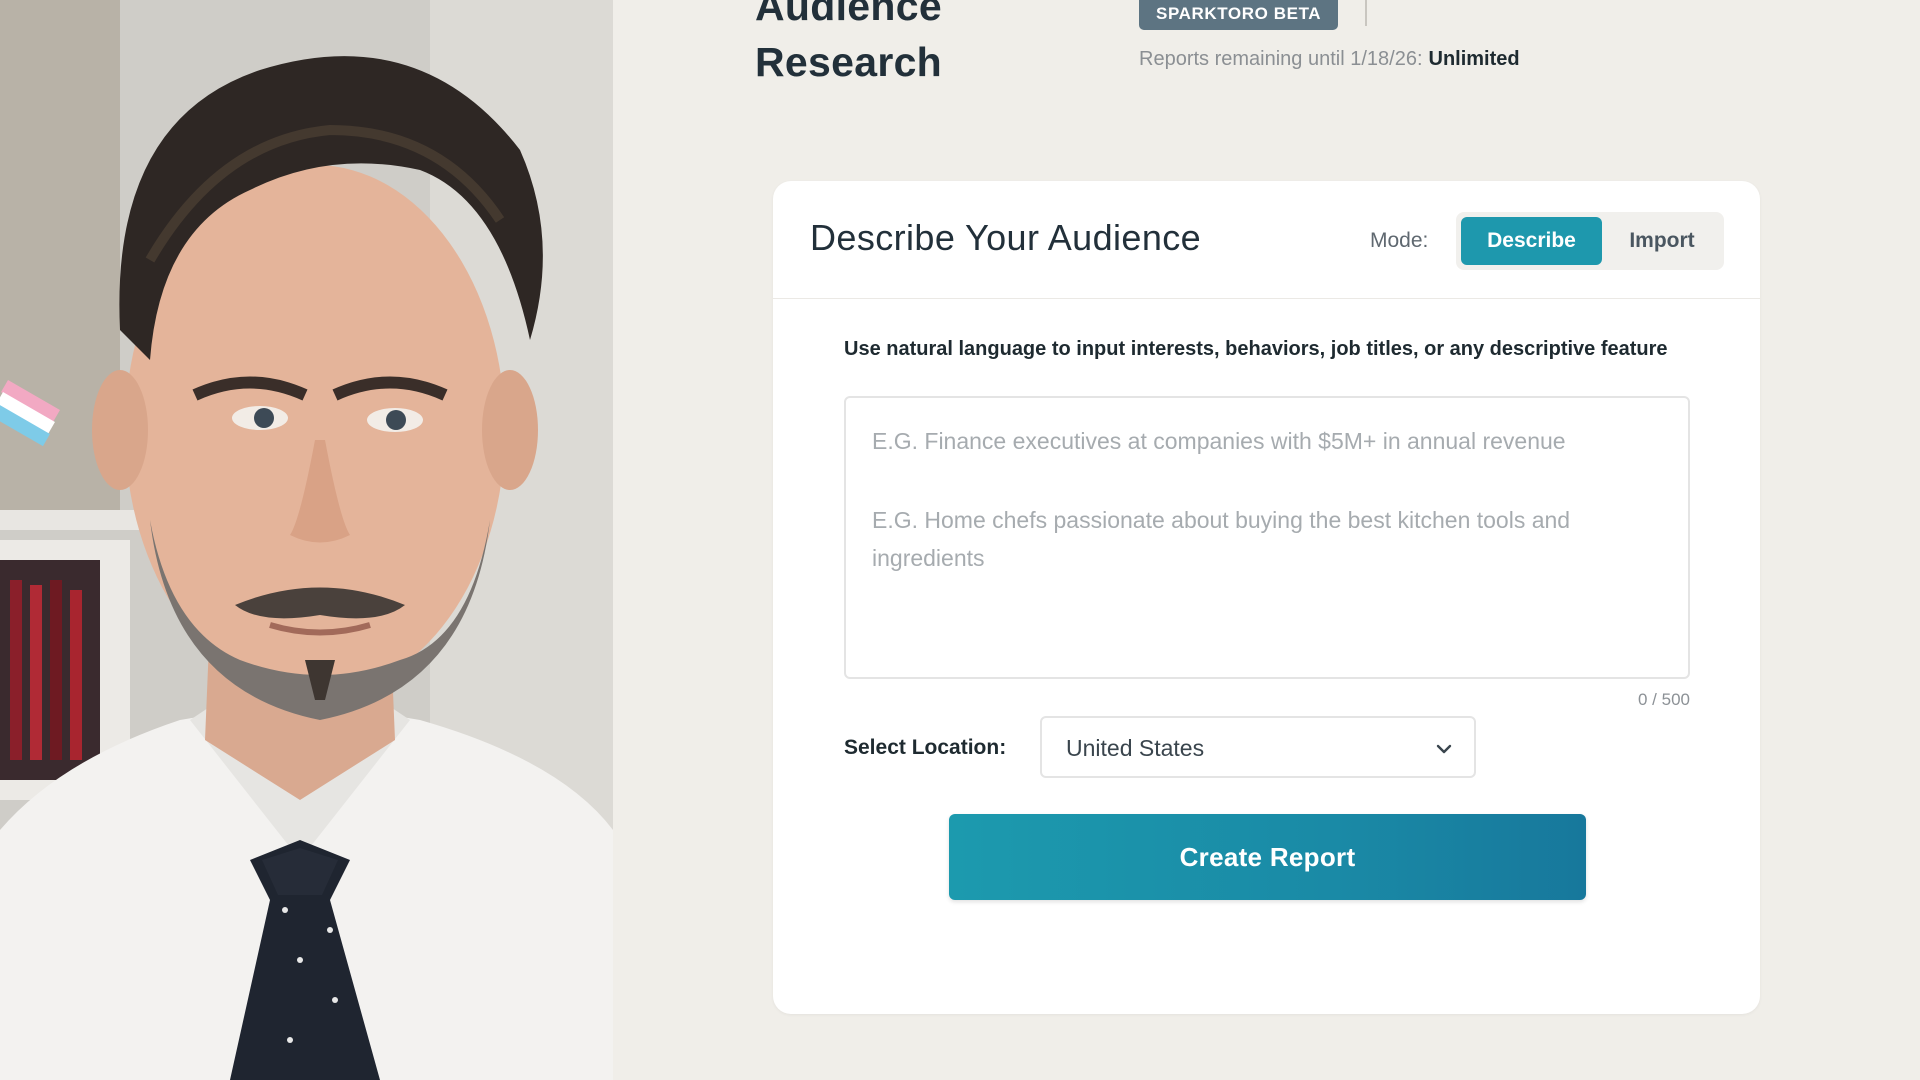 Image resolution: width=1920 pixels, height=1080 pixels. I want to click on header-divider, so click(1366, 13).